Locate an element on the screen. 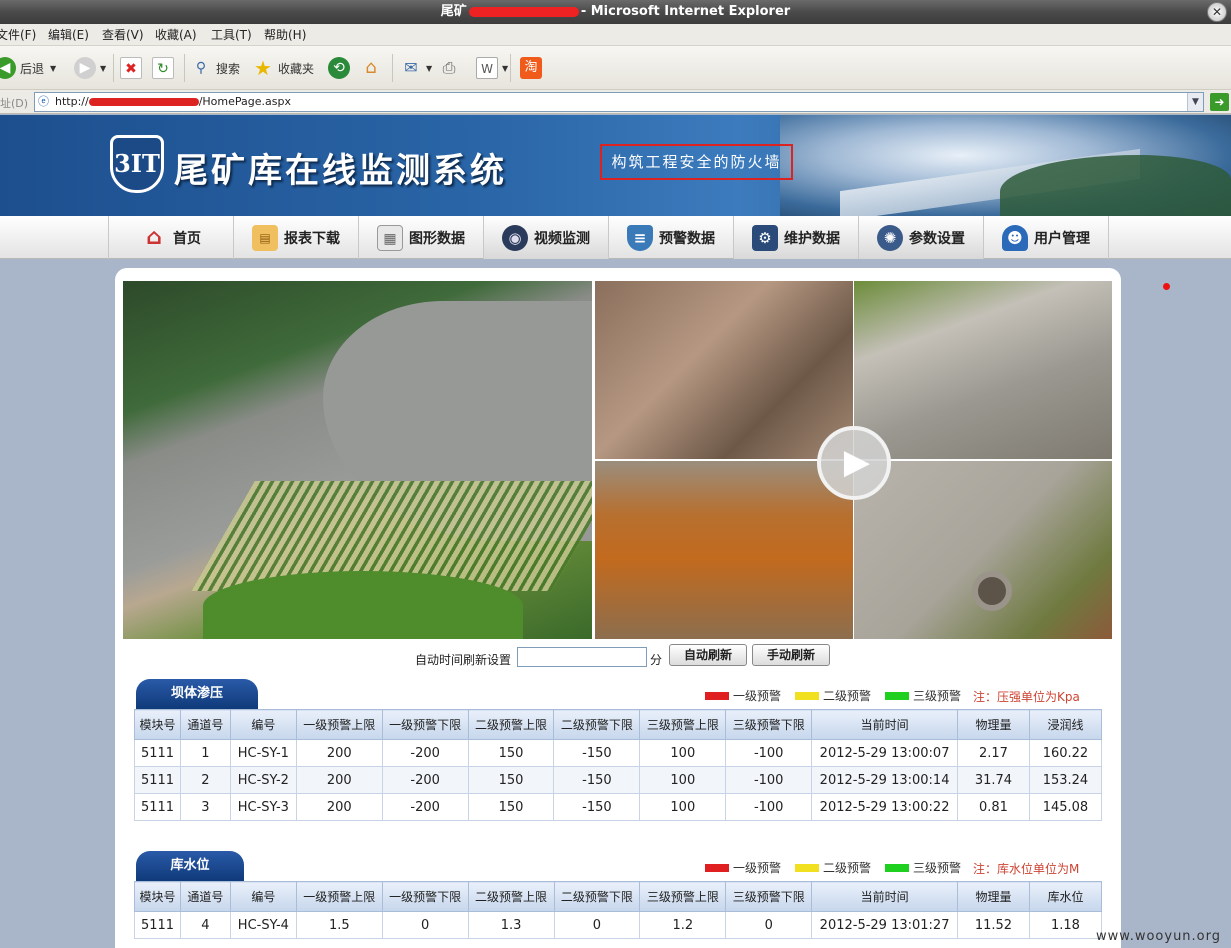 The width and height of the screenshot is (1231, 948). column-header: 物理量 is located at coordinates (993, 896).